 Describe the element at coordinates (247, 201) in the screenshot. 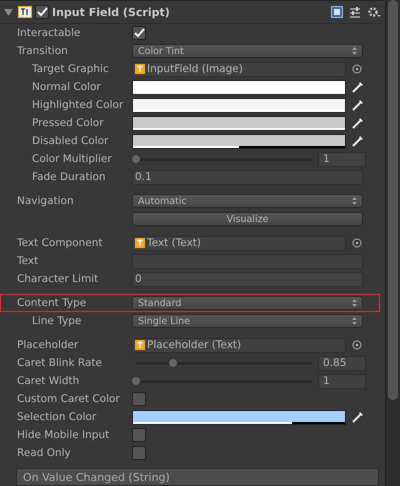

I see `dropdown: Automatic` at that location.